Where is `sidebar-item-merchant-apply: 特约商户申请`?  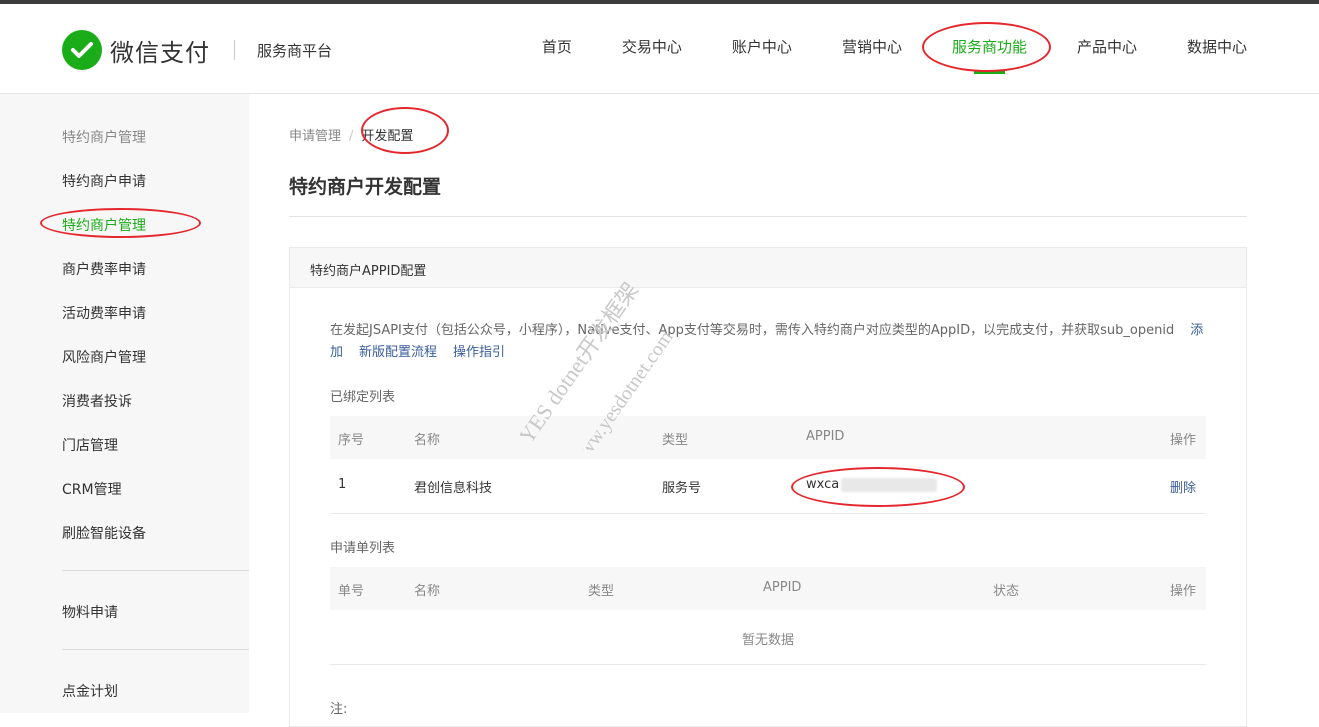 sidebar-item-merchant-apply: 特约商户申请 is located at coordinates (104, 181).